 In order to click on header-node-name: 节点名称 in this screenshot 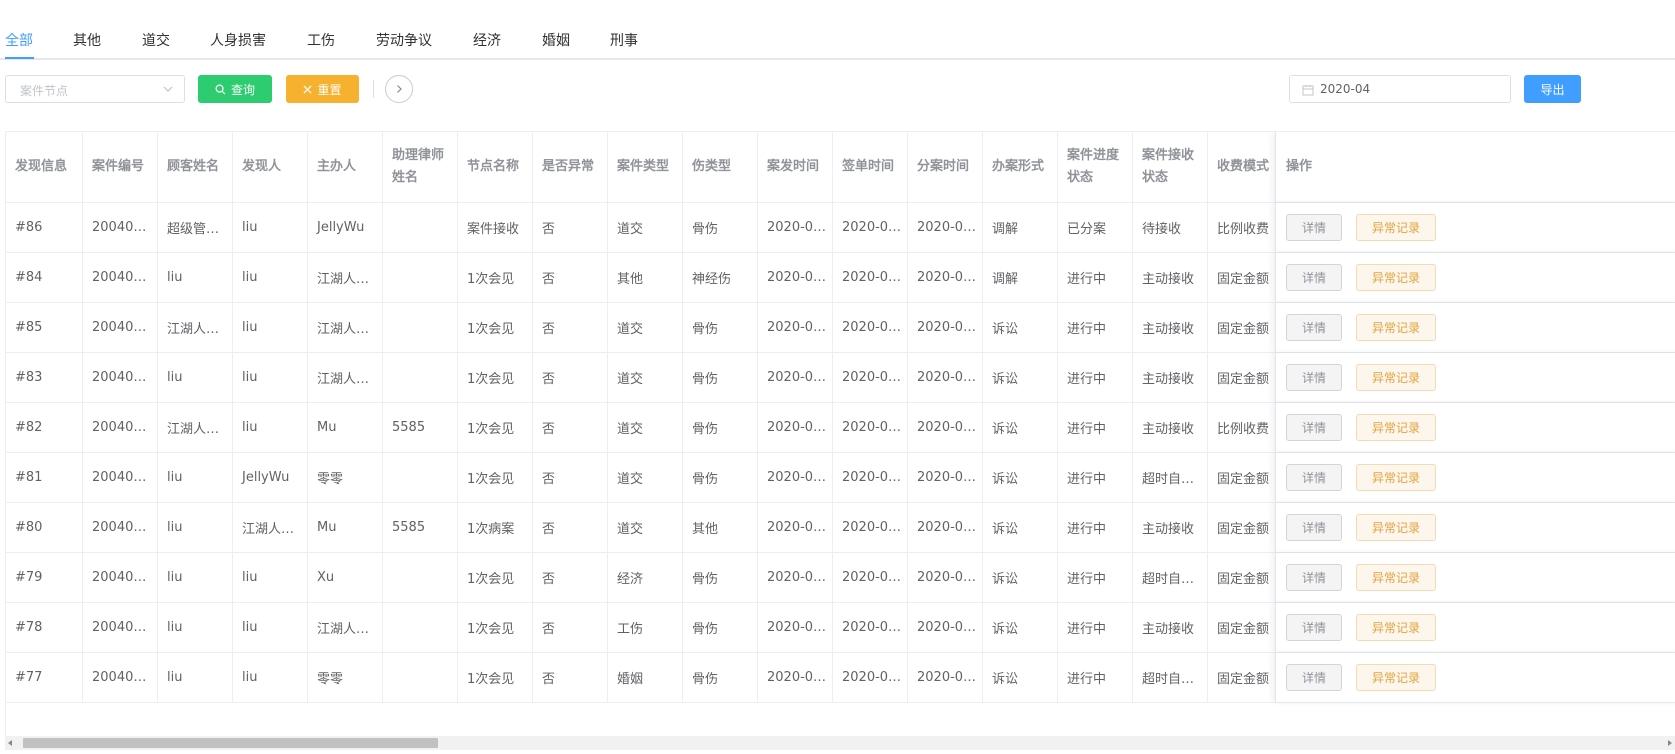, I will do `click(495, 167)`.